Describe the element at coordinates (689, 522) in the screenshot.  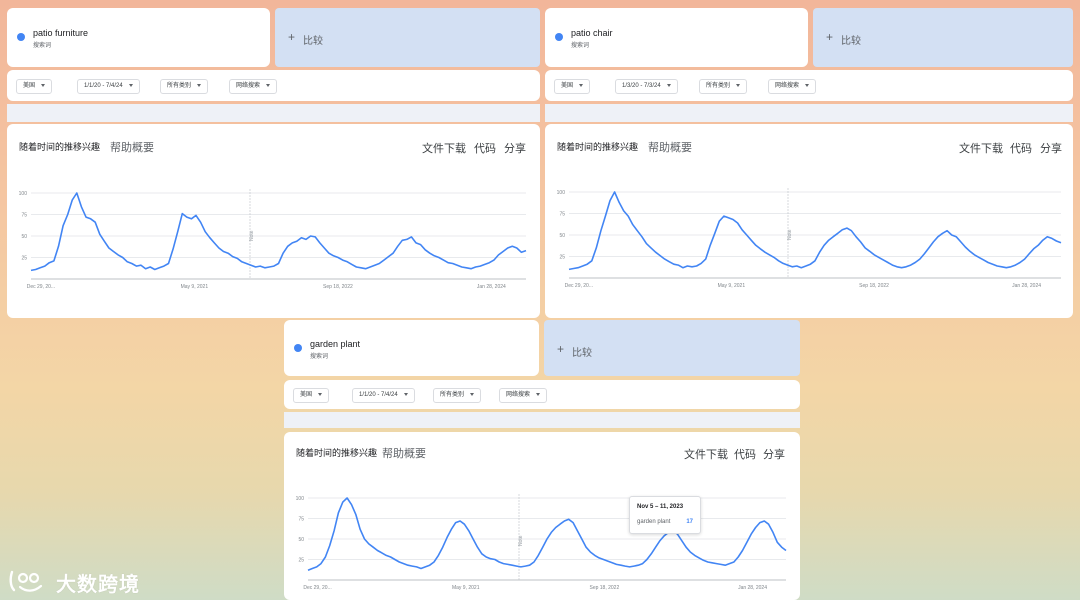
I see `tooltip-value: 17` at that location.